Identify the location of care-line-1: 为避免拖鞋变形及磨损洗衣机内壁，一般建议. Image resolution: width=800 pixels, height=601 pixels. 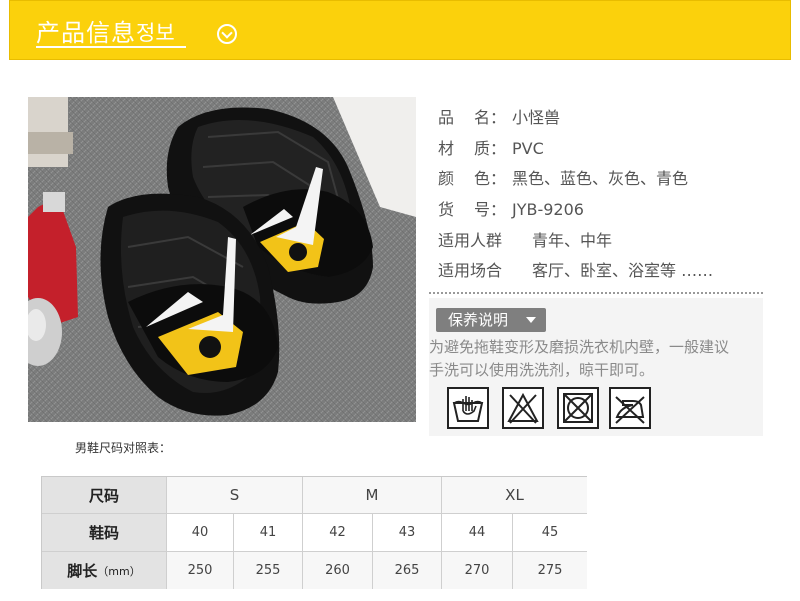
(579, 347).